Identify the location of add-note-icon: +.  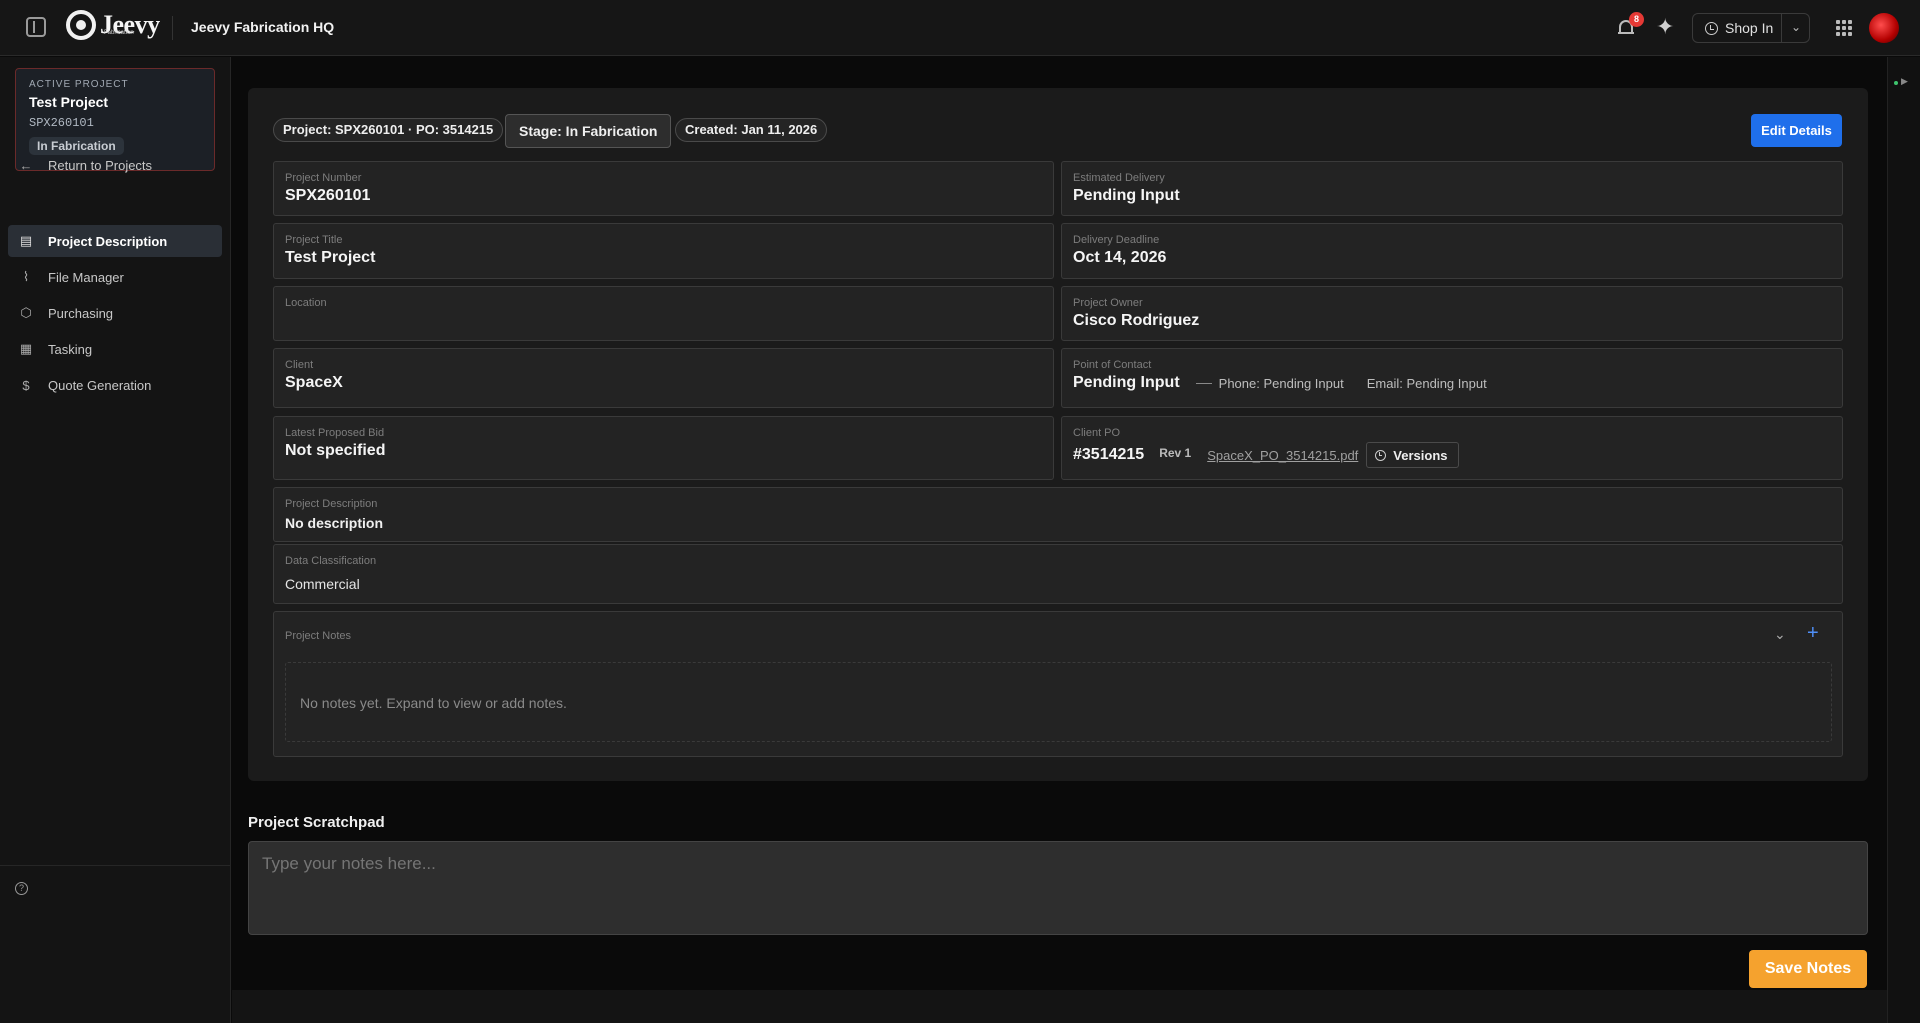
(1813, 633).